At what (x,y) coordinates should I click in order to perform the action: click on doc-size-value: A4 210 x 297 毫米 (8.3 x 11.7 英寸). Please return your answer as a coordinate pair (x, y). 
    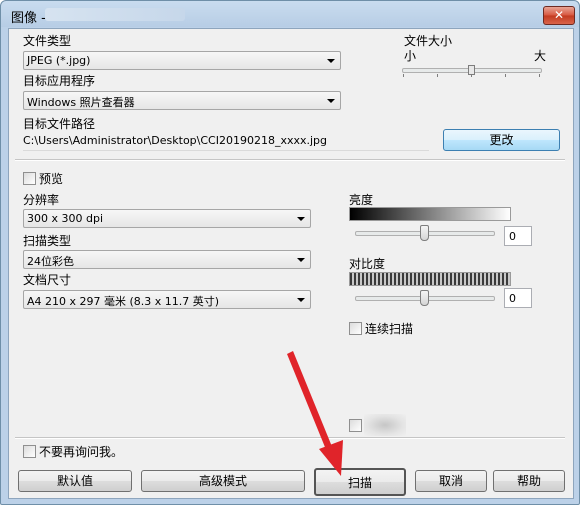
    Looking at the image, I should click on (123, 301).